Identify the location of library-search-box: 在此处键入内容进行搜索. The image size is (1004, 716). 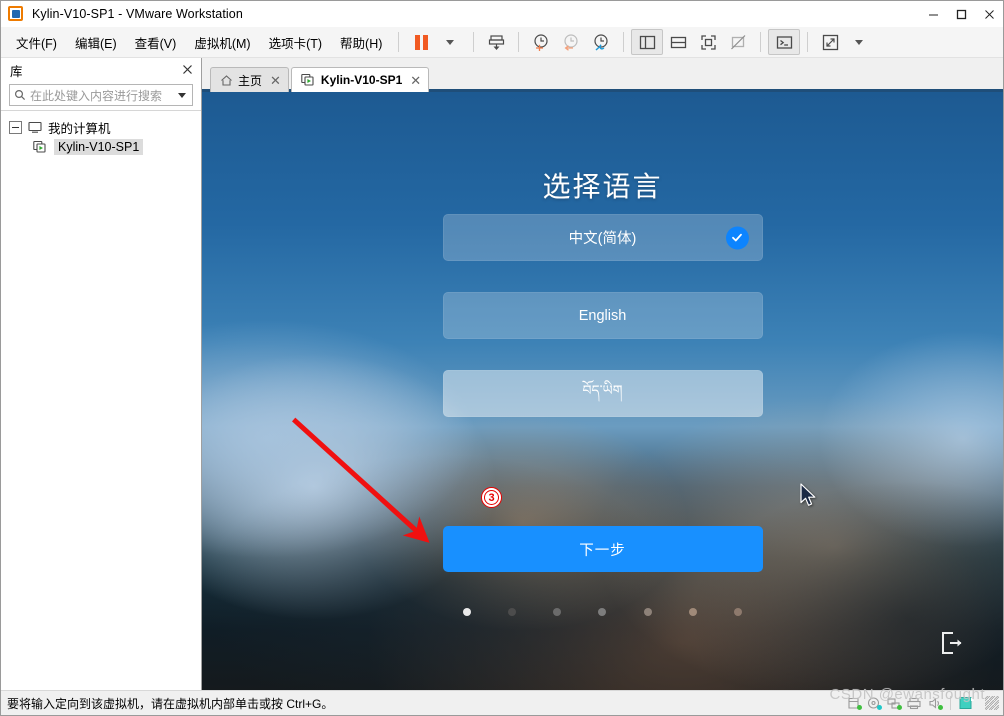
(101, 95).